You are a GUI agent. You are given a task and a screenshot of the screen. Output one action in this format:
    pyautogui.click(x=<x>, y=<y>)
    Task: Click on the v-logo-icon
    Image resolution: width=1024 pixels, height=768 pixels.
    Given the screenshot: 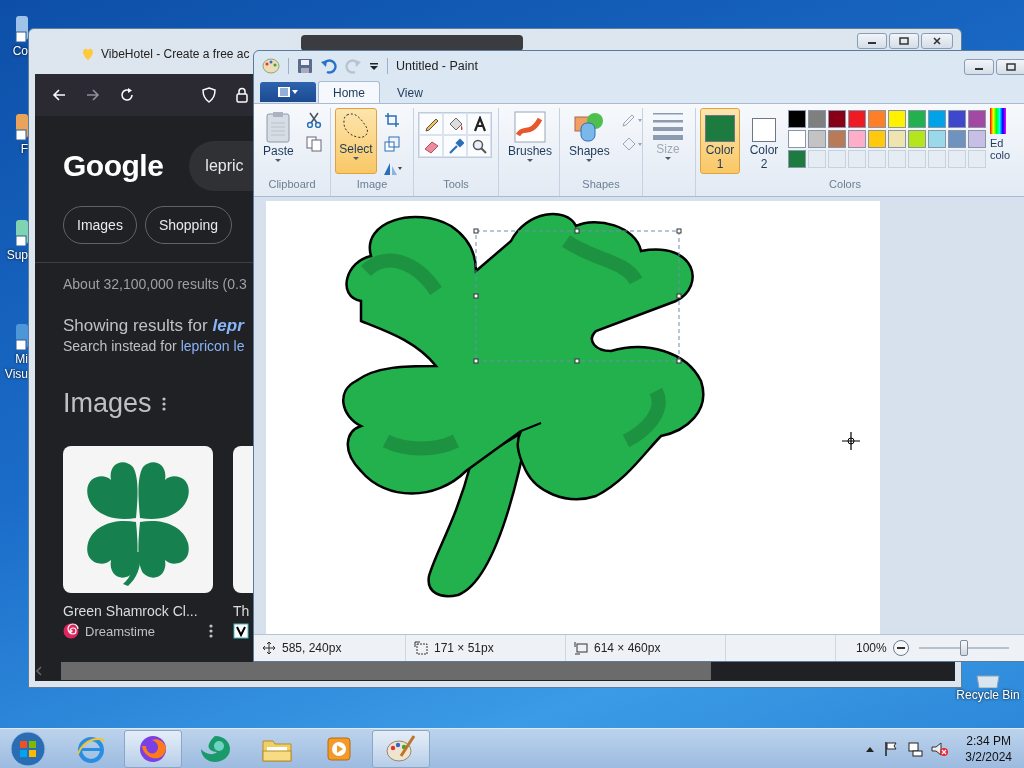 What is the action you would take?
    pyautogui.click(x=241, y=631)
    